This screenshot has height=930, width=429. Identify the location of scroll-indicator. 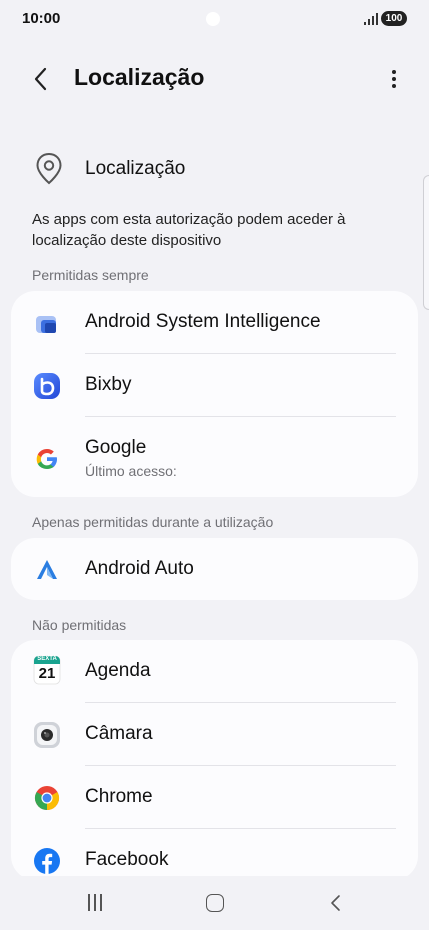
(426, 242).